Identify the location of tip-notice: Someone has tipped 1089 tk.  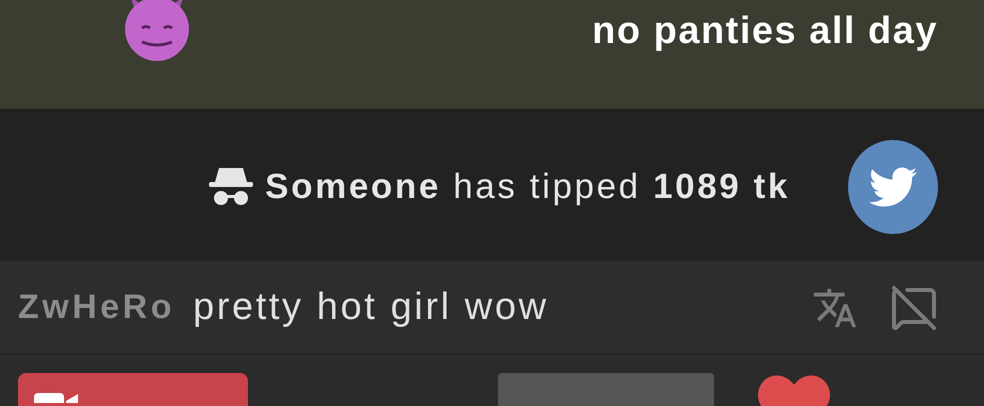
(527, 186).